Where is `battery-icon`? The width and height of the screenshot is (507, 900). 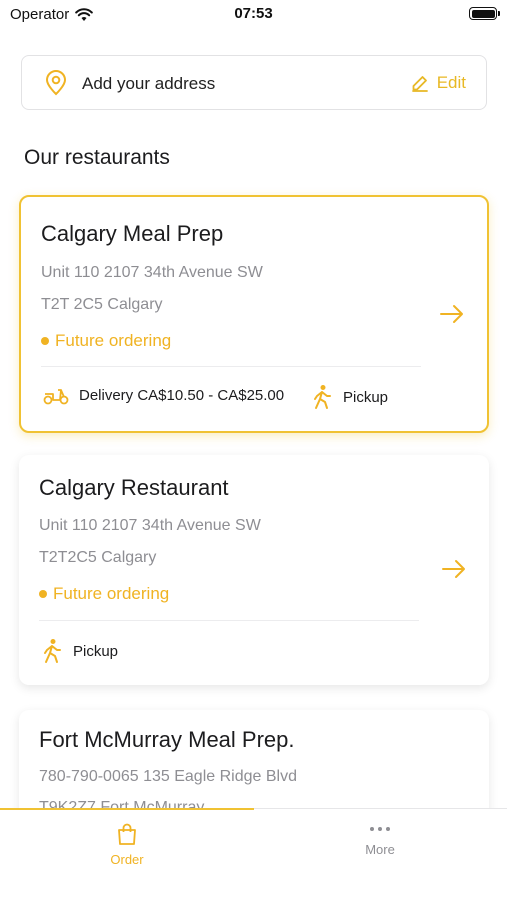
battery-icon is located at coordinates (484, 13).